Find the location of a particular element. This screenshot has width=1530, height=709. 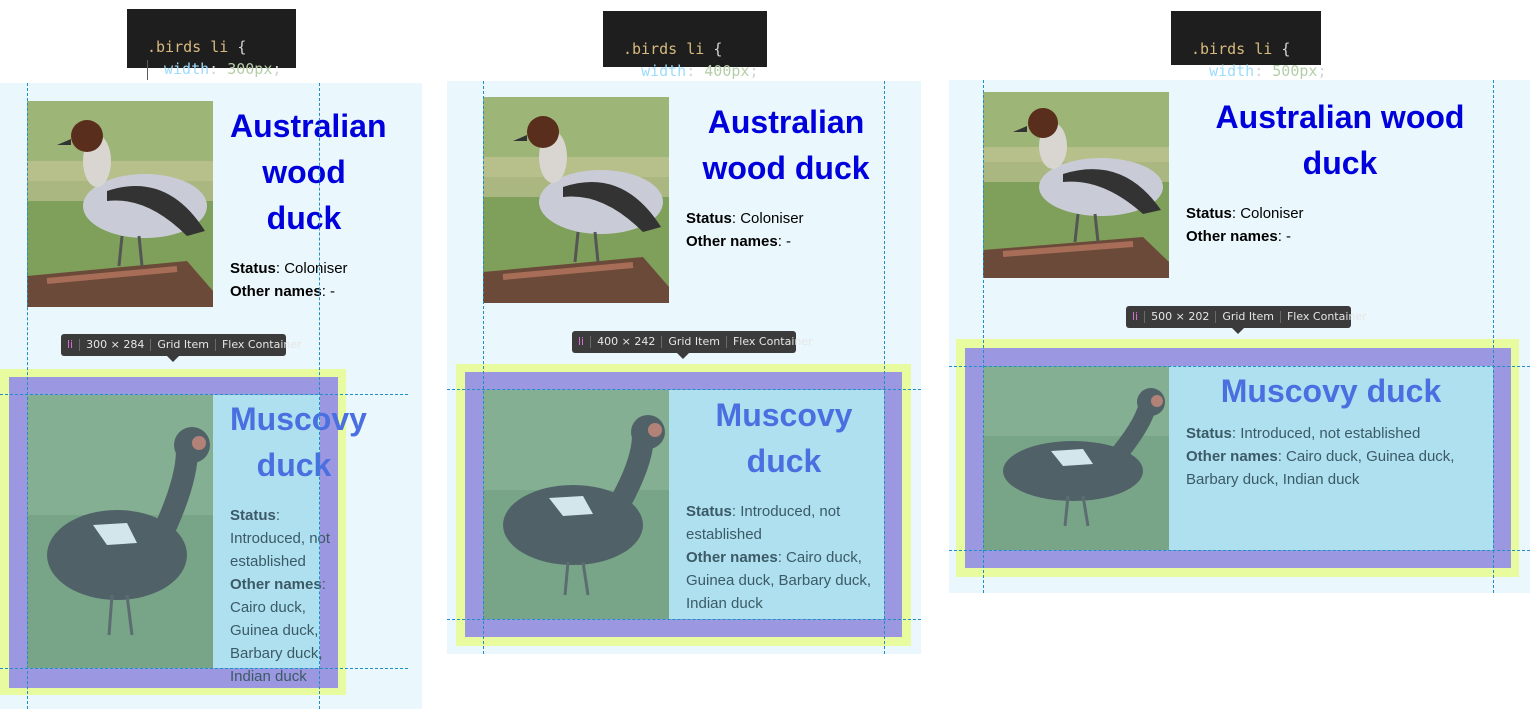

element-tooltip: li 500 × 202 Grid Item Flex Container is located at coordinates (1246, 320).